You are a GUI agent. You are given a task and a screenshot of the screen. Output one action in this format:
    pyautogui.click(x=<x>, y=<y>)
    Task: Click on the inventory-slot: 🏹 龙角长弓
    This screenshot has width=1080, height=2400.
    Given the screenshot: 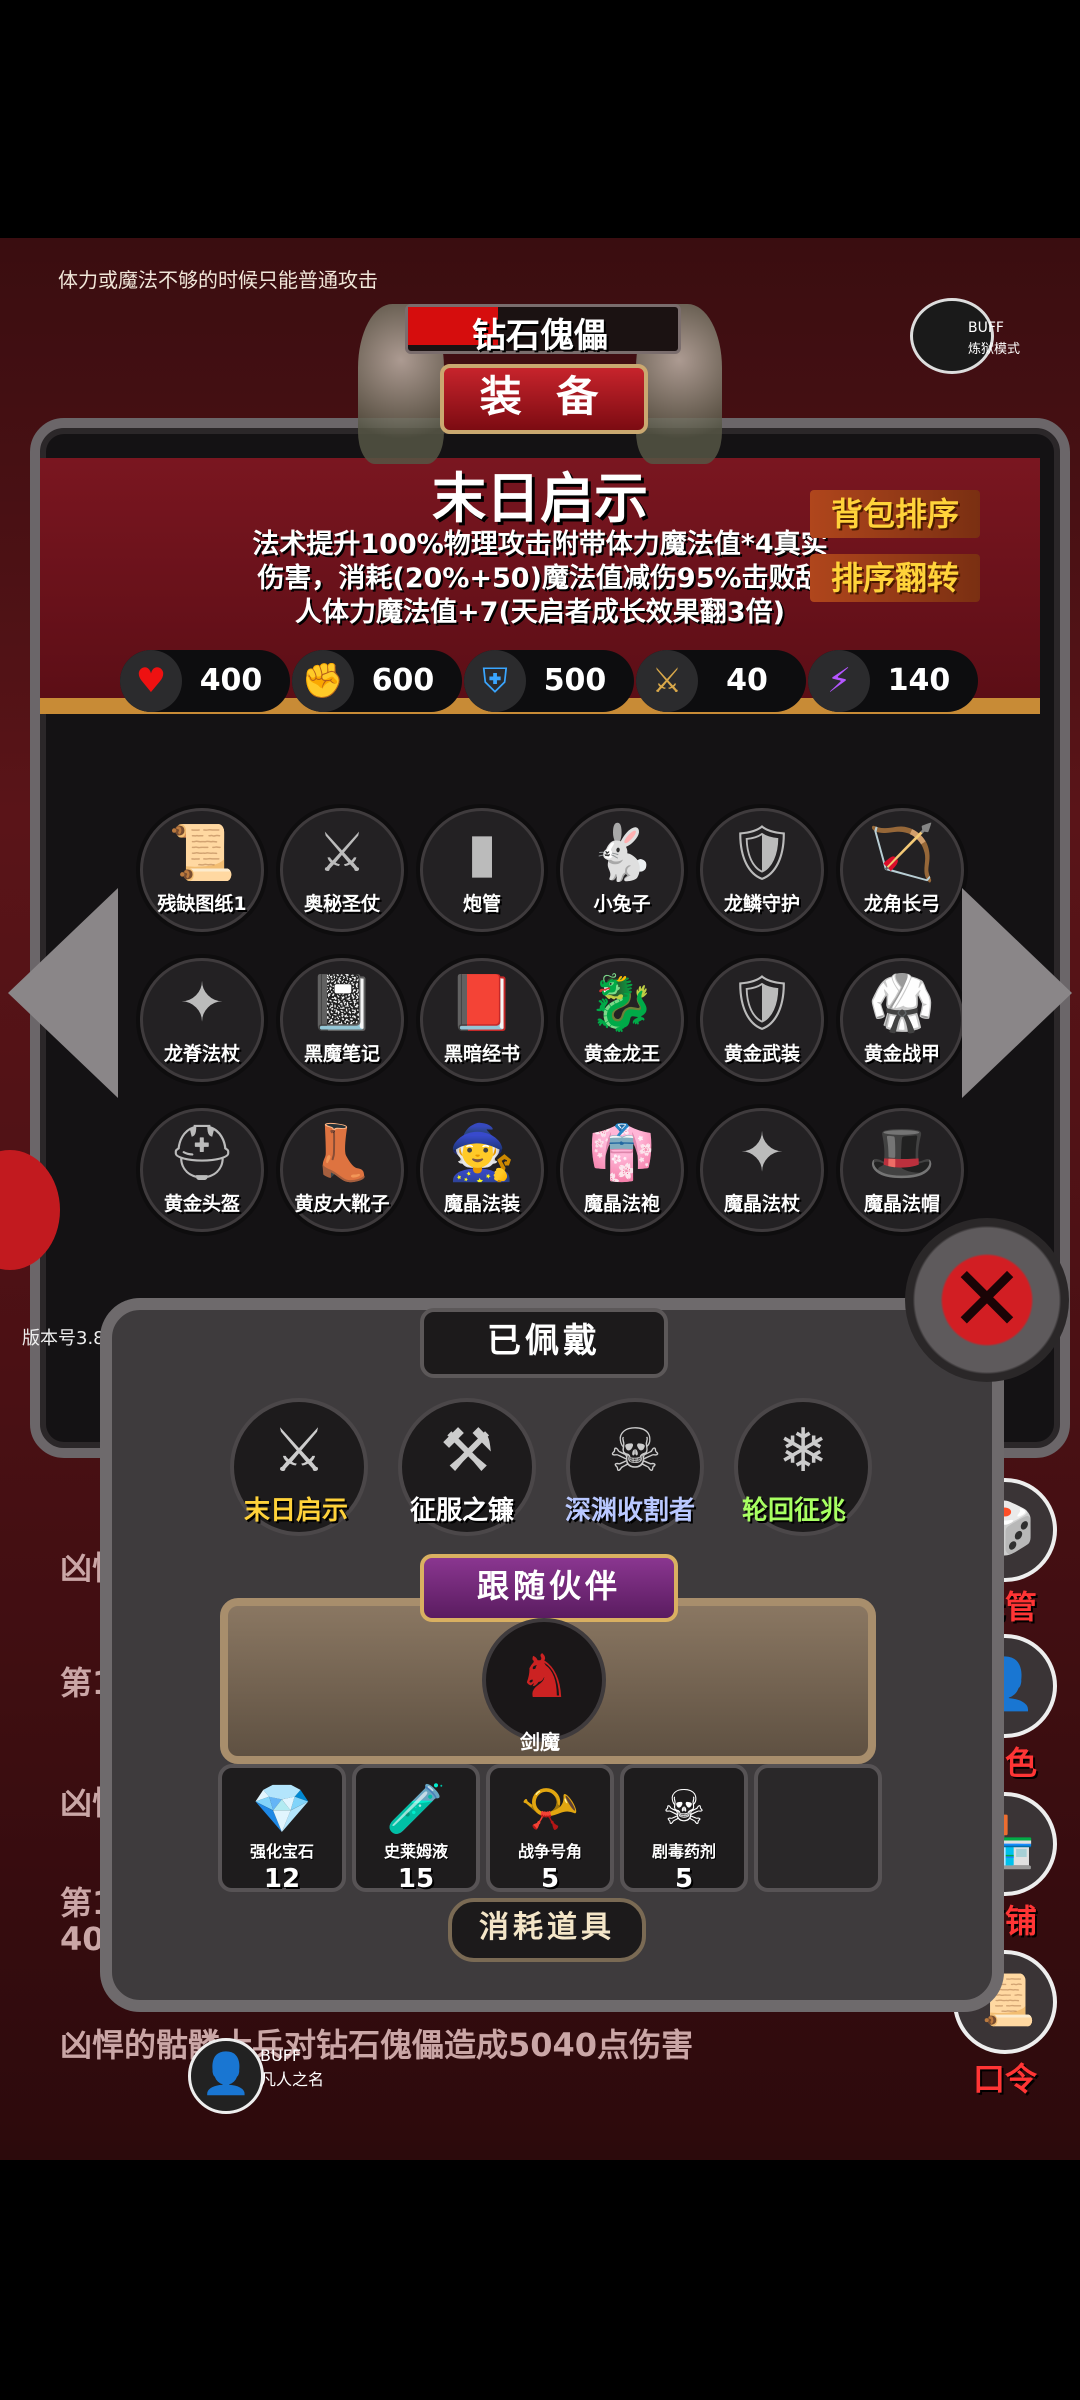 What is the action you would take?
    pyautogui.click(x=902, y=870)
    